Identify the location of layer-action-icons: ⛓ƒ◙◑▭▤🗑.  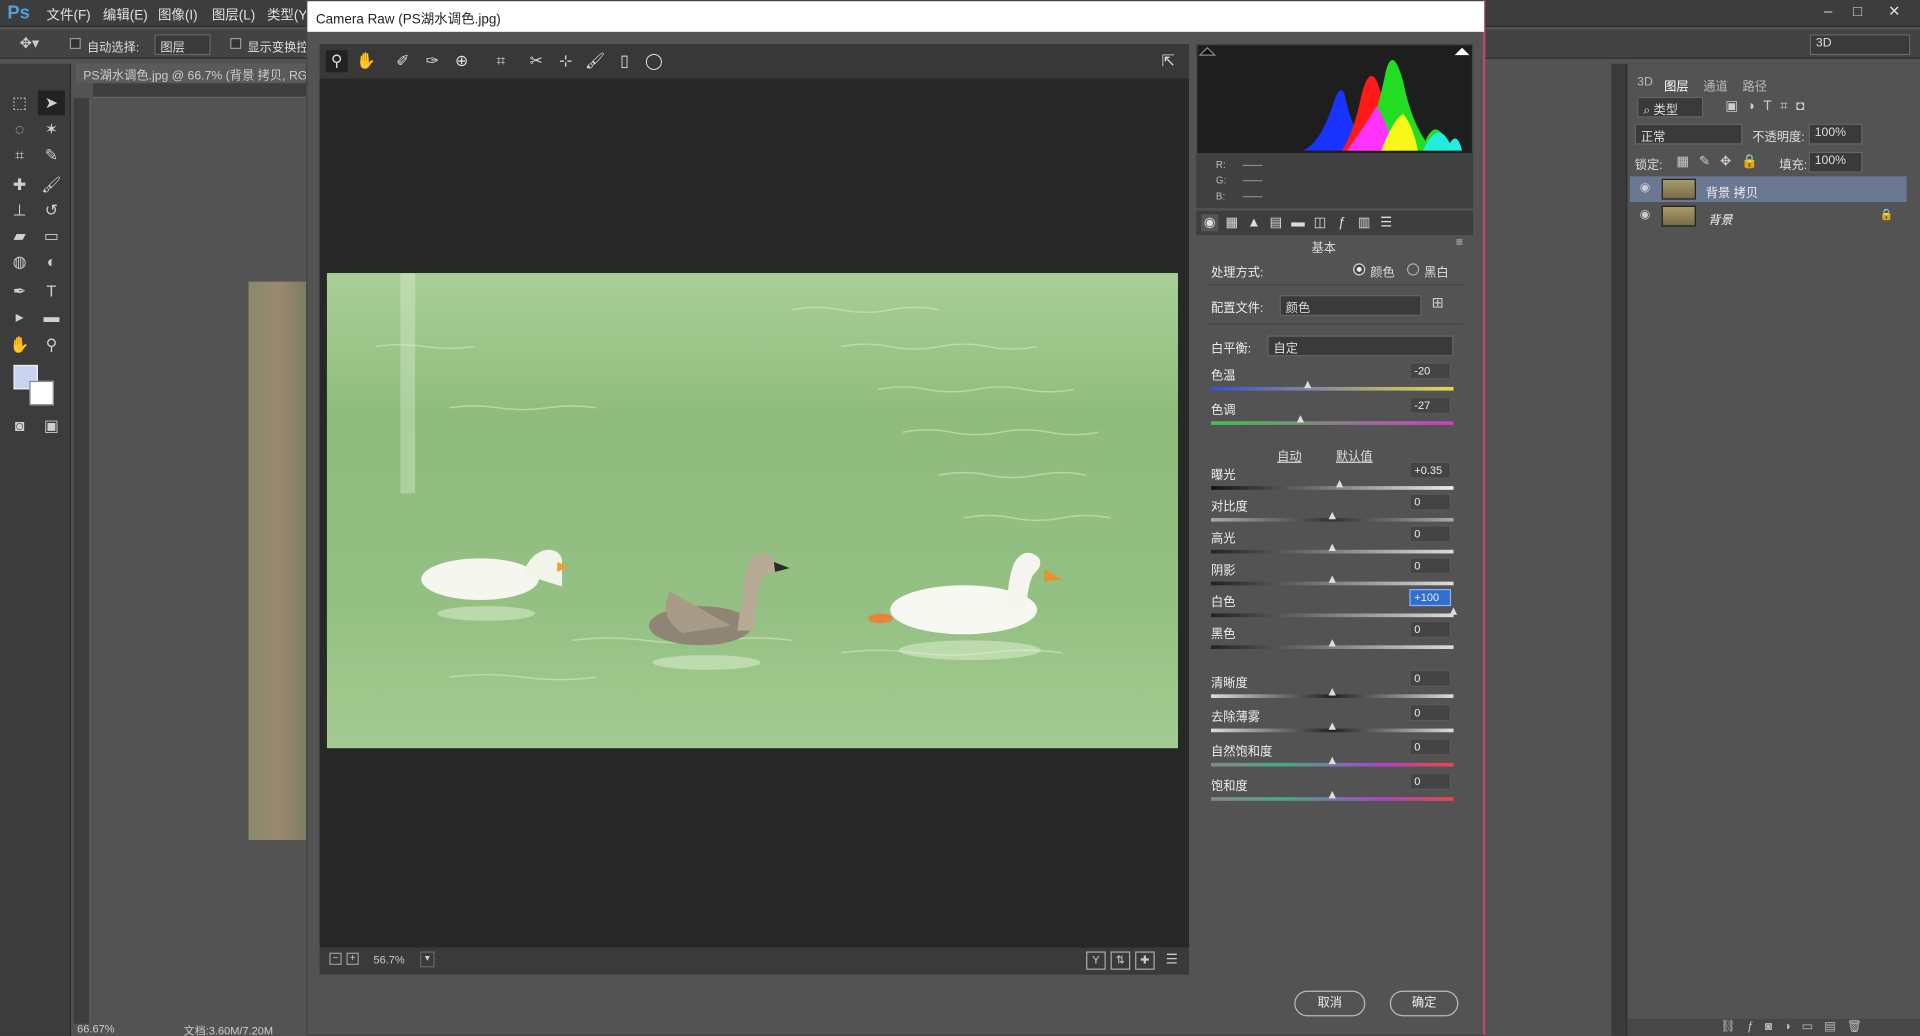
(1796, 1026).